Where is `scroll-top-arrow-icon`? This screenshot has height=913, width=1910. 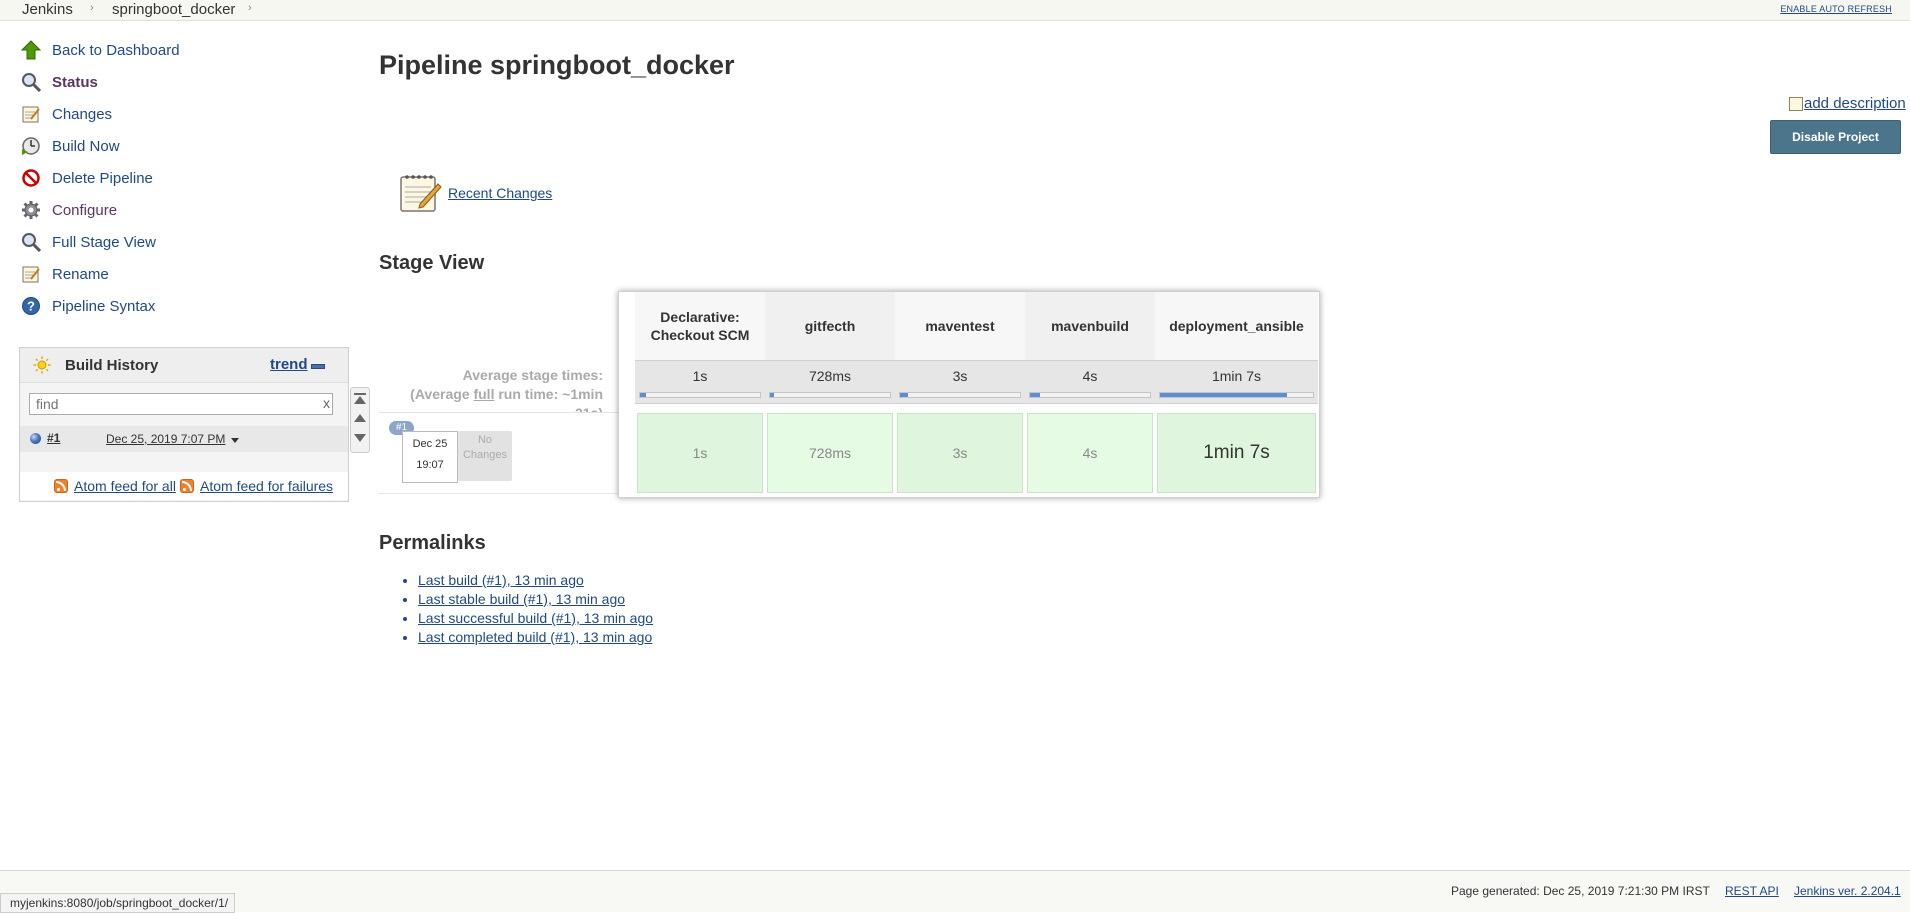
scroll-top-arrow-icon is located at coordinates (360, 400).